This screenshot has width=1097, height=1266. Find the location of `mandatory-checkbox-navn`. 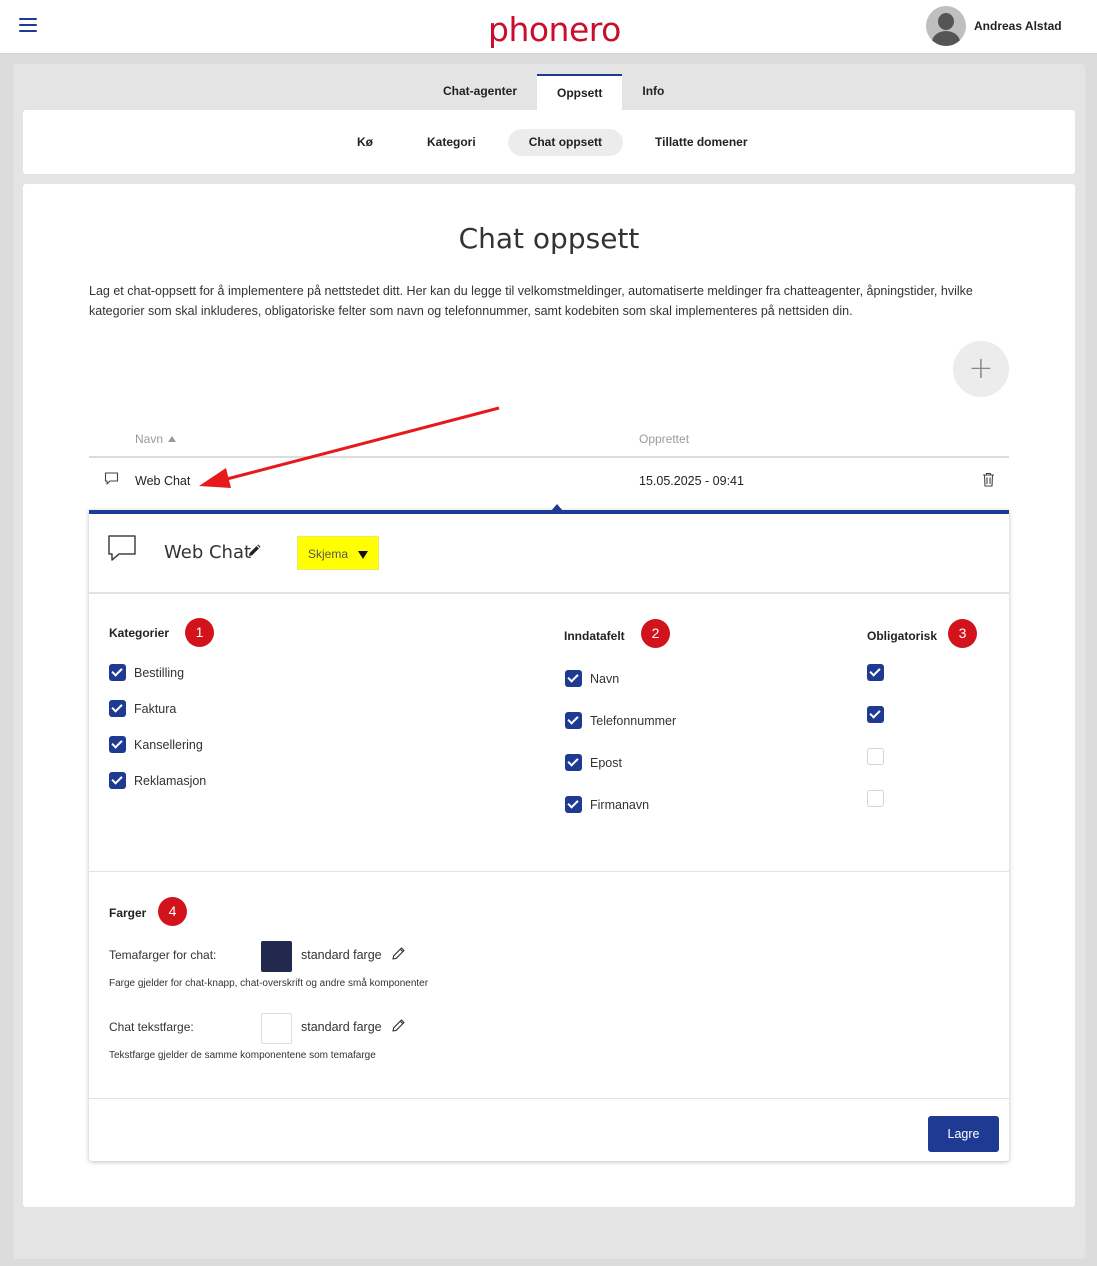

mandatory-checkbox-navn is located at coordinates (875, 672).